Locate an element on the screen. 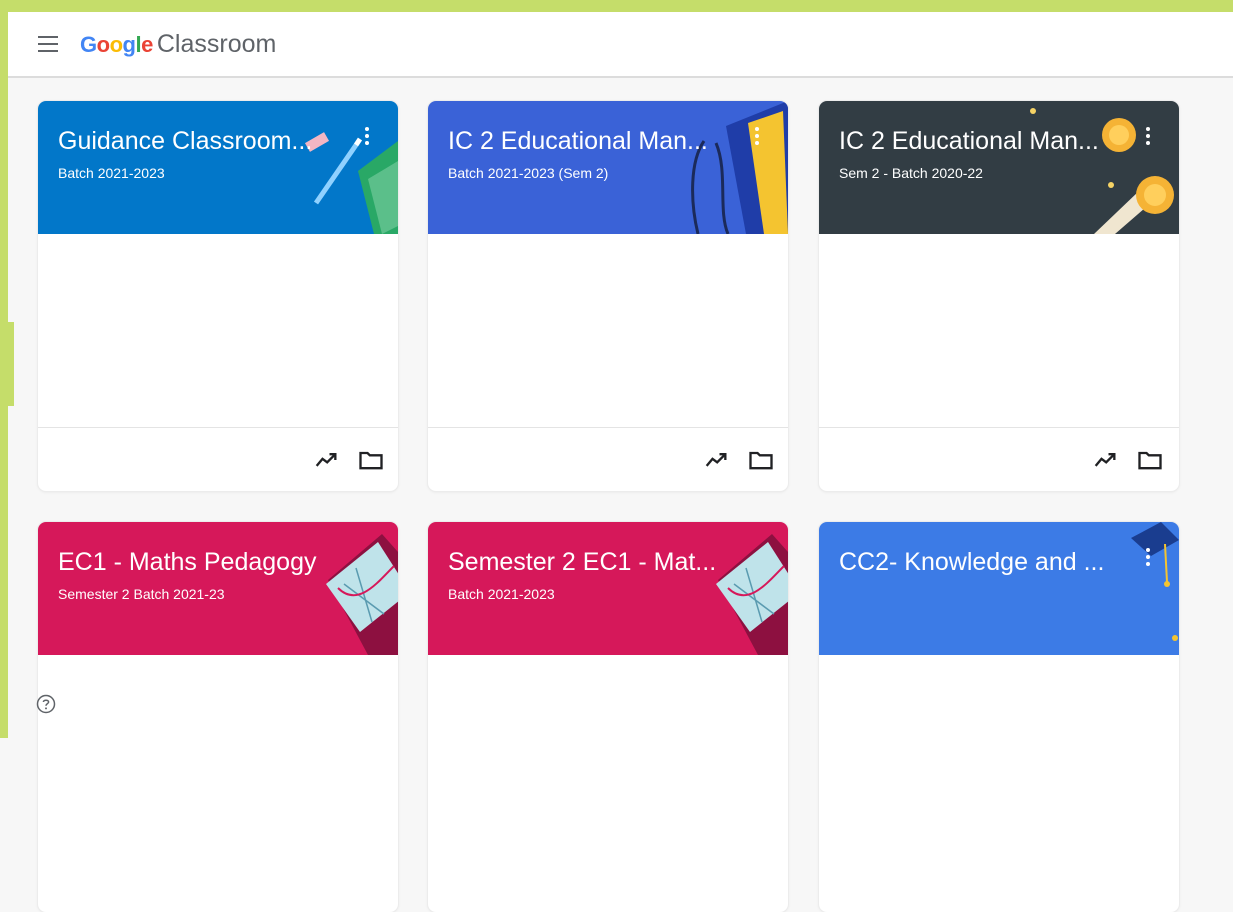  class-section: Semester 2 Batch 2021-23 is located at coordinates (141, 594).